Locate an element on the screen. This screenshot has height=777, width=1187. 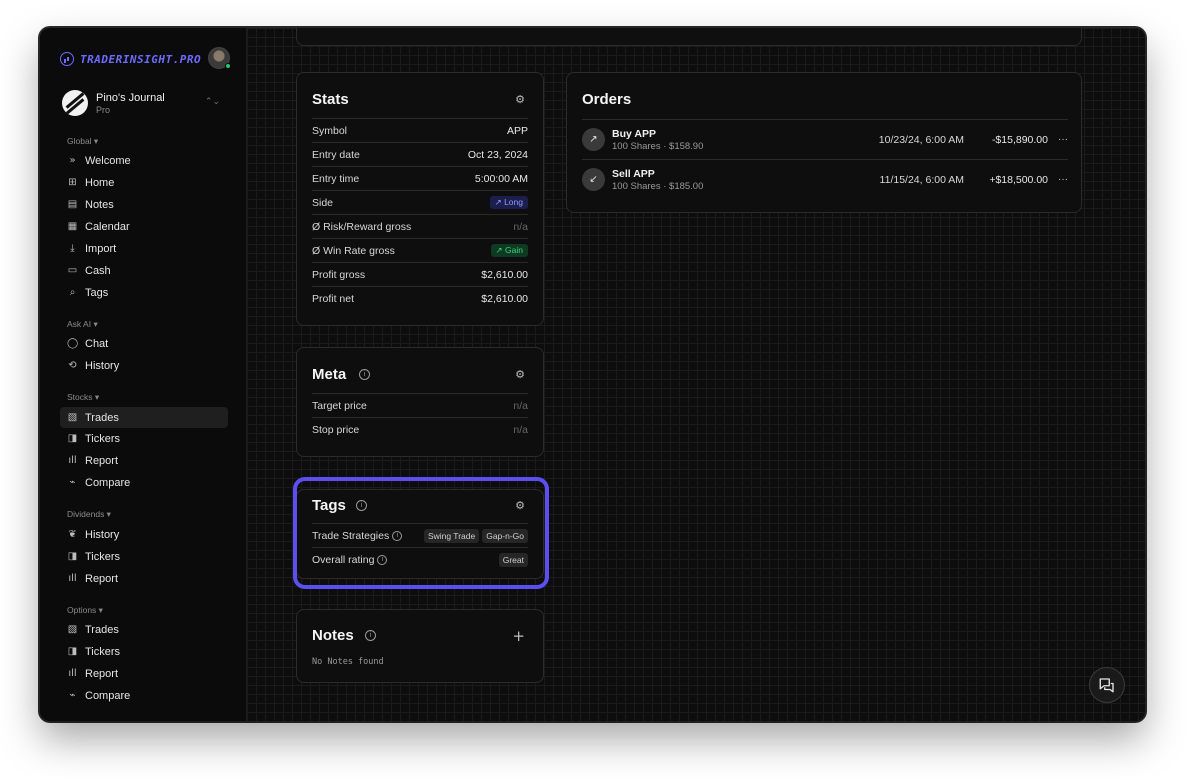
sidebar-section-label: Stocks ▾ is located at coordinates (83, 397).